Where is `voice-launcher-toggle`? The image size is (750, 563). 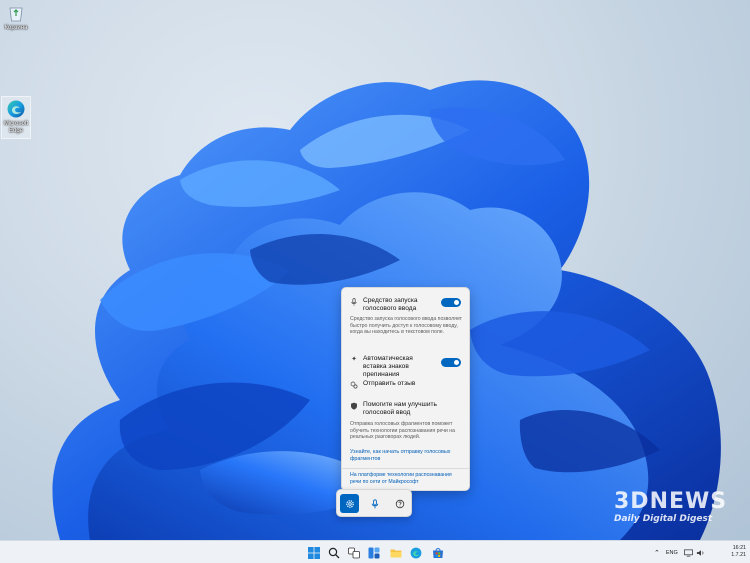 voice-launcher-toggle is located at coordinates (451, 302).